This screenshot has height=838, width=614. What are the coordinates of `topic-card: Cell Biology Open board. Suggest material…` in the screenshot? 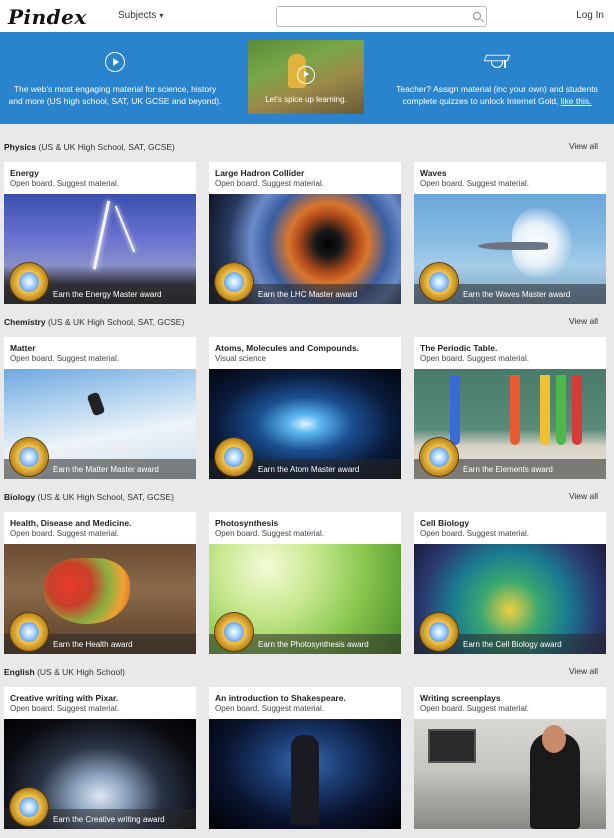 It's located at (510, 583).